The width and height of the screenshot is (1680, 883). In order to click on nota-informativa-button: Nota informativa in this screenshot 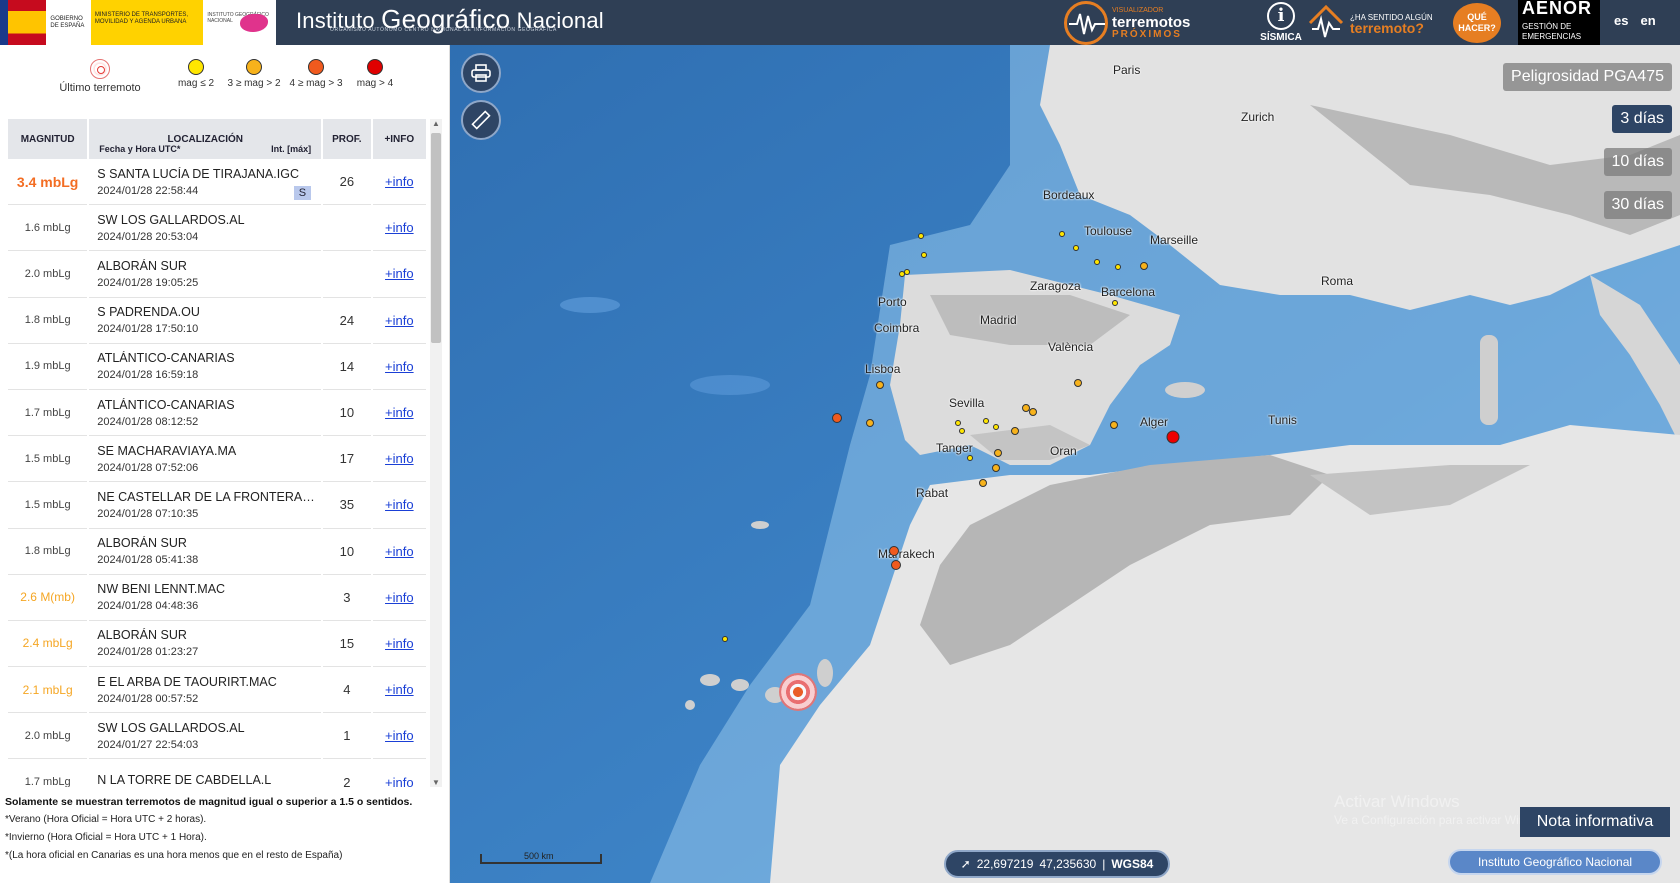, I will do `click(1595, 822)`.